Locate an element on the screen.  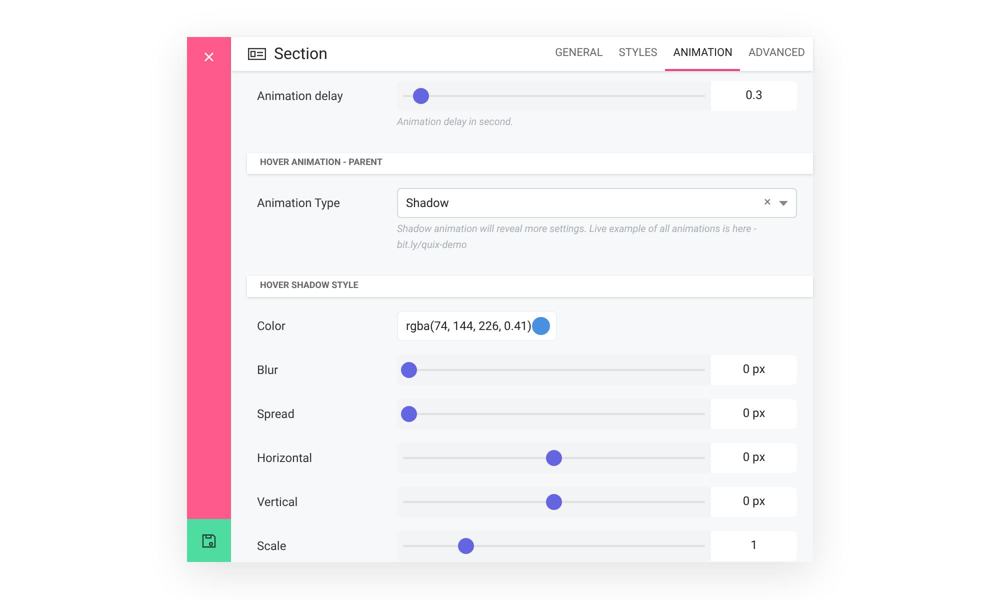
field-label: Animation Type is located at coordinates (299, 203).